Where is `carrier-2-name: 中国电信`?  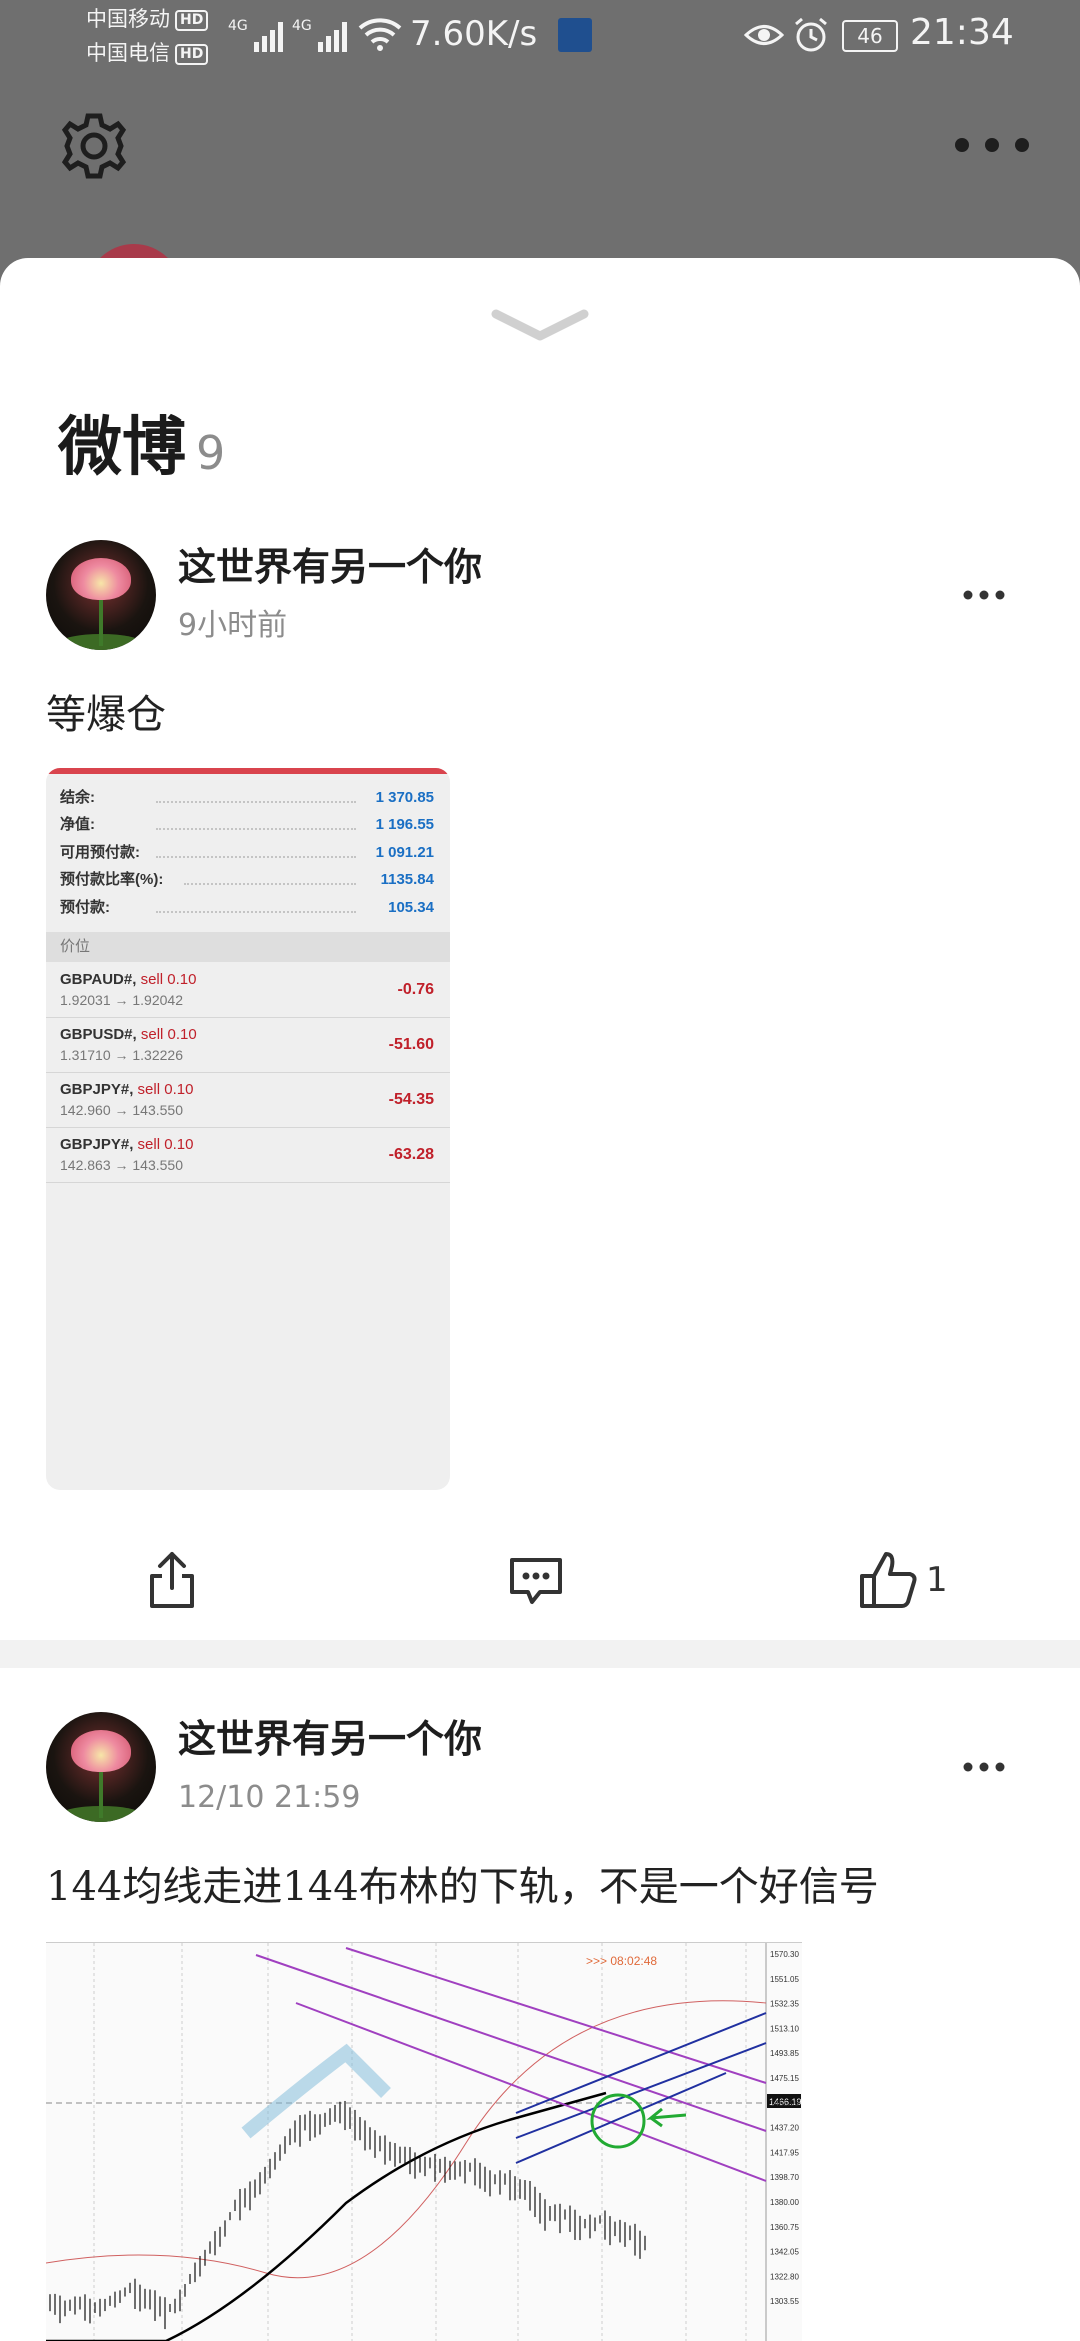
carrier-2-name: 中国电信 is located at coordinates (128, 53).